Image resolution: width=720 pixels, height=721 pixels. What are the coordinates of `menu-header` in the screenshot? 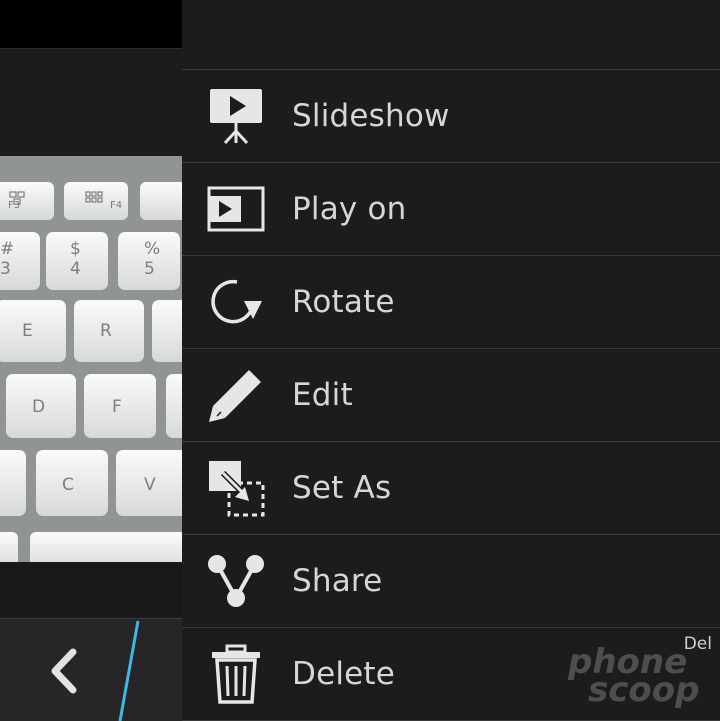 It's located at (451, 35).